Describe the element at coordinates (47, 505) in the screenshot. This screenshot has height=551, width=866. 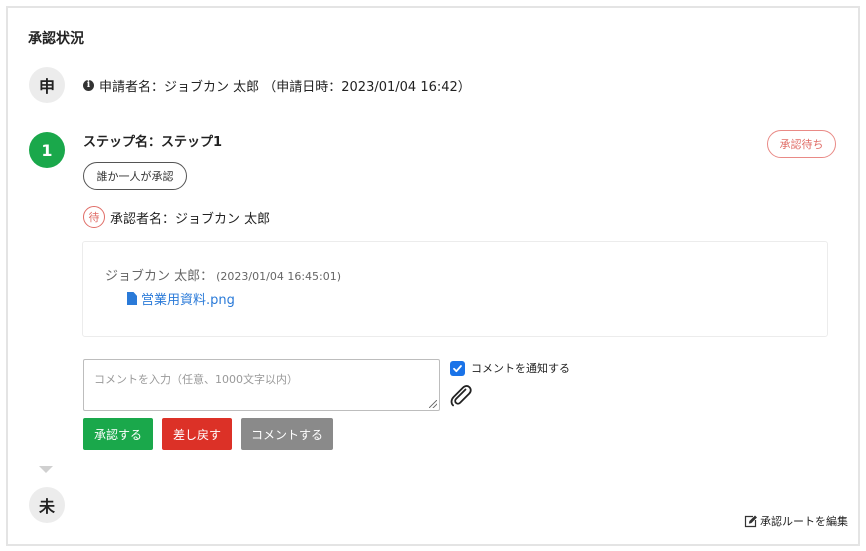
I see `pending-step-badge: 未` at that location.